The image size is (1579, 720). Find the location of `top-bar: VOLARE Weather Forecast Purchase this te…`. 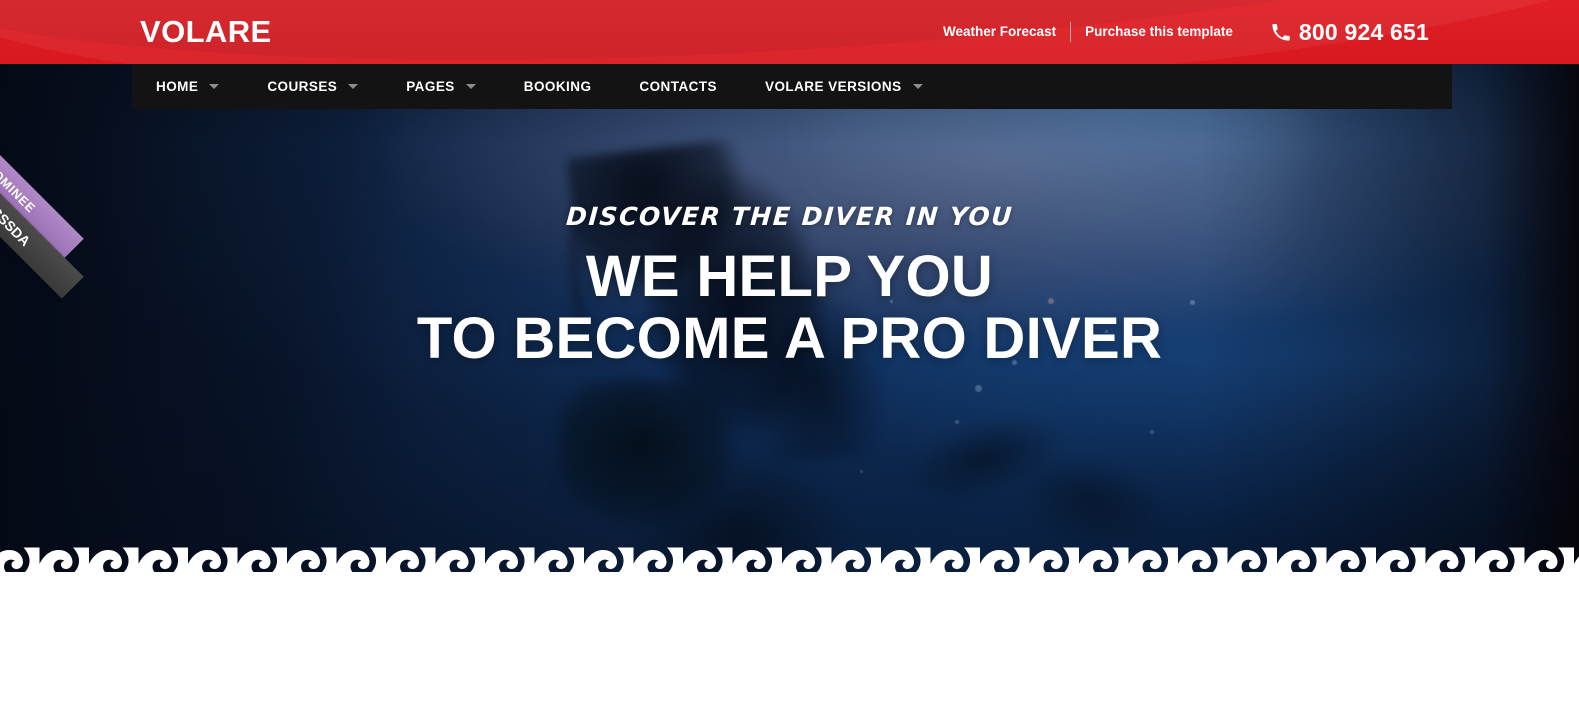

top-bar: VOLARE Weather Forecast Purchase this te… is located at coordinates (789, 32).